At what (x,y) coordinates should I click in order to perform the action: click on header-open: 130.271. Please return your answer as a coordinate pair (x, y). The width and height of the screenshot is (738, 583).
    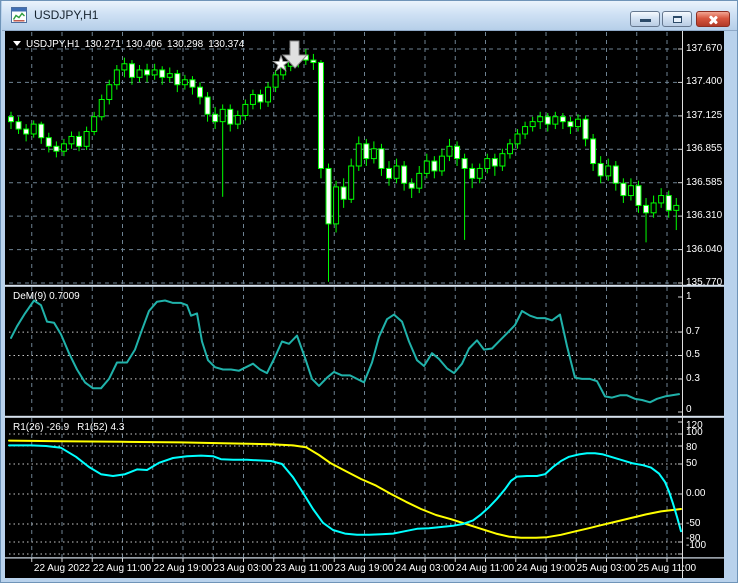
    Looking at the image, I should click on (102, 44).